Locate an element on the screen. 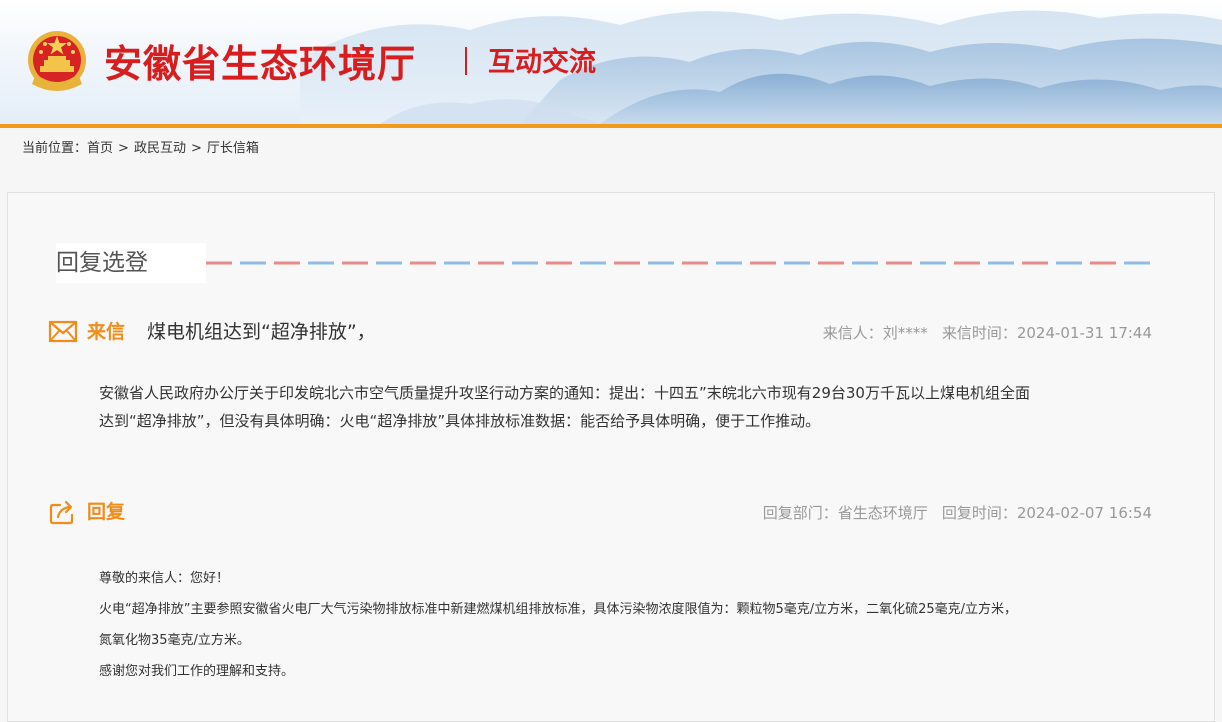 The width and height of the screenshot is (1222, 722). letter-subject: 煤电机组达到“超净排放”， is located at coordinates (261, 332).